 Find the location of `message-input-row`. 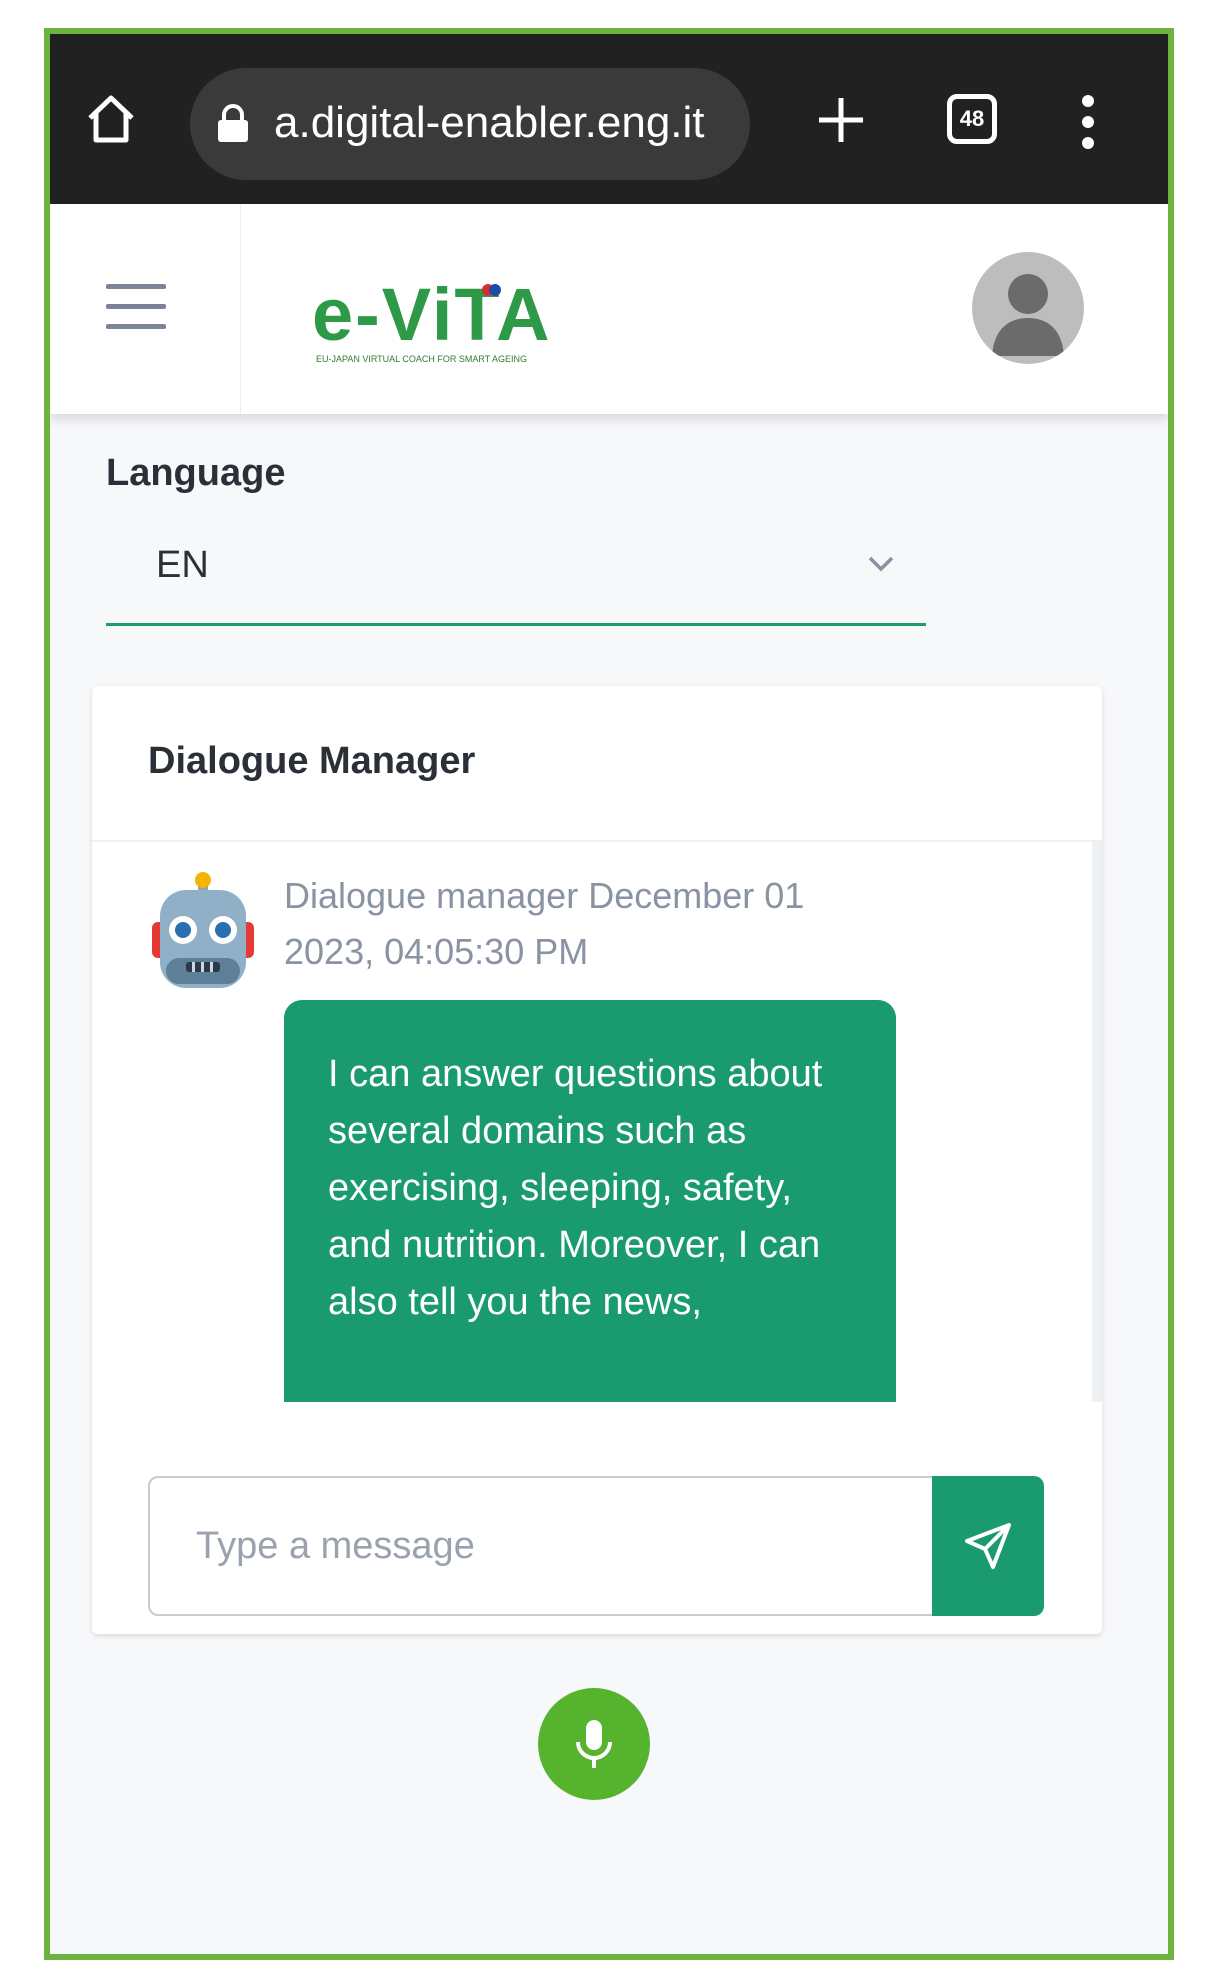

message-input-row is located at coordinates (596, 1546).